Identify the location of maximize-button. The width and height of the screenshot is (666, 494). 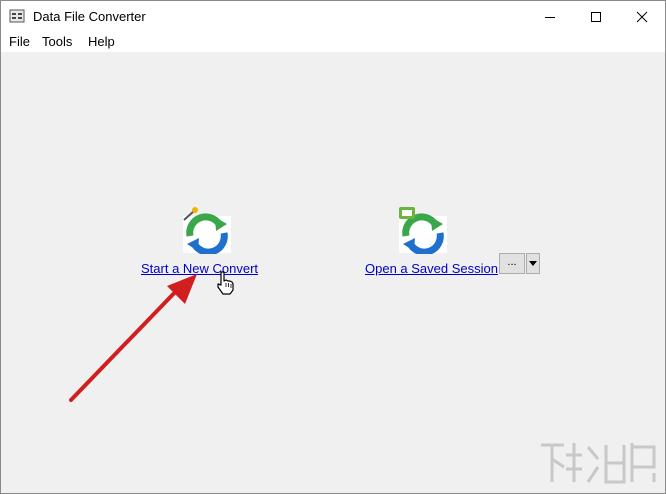
(596, 16).